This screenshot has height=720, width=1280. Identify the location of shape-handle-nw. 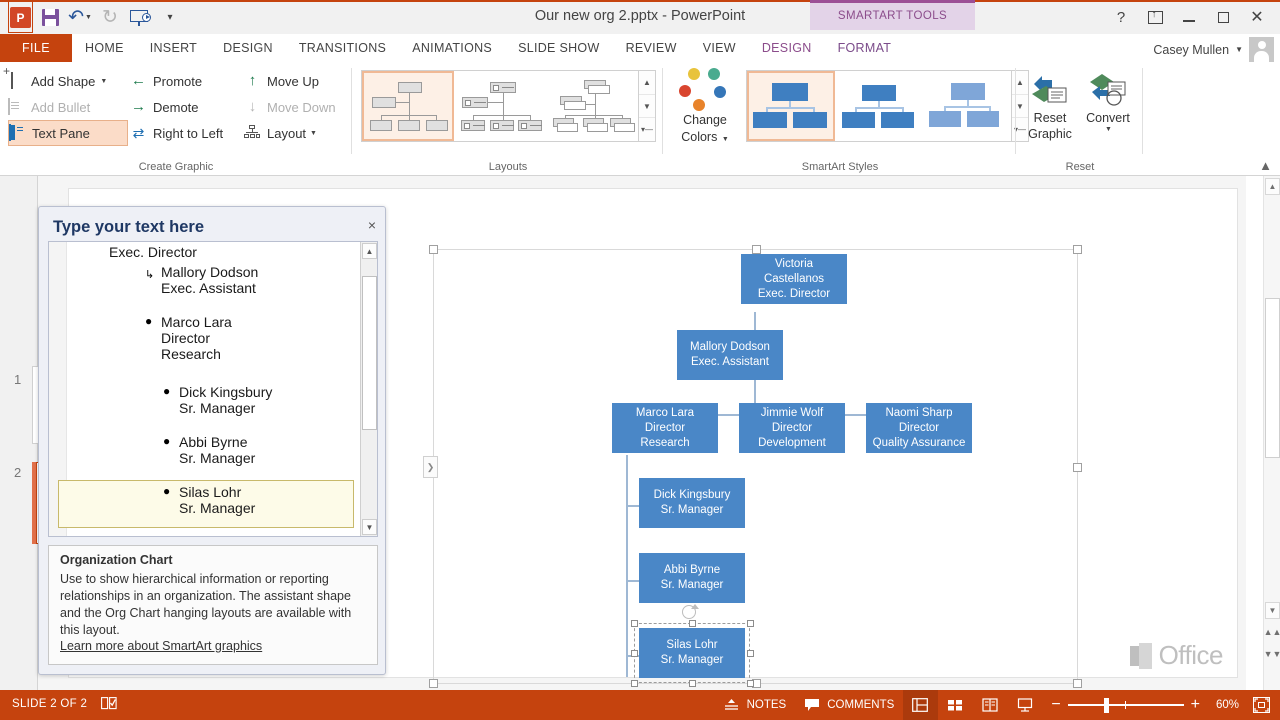
(634, 623).